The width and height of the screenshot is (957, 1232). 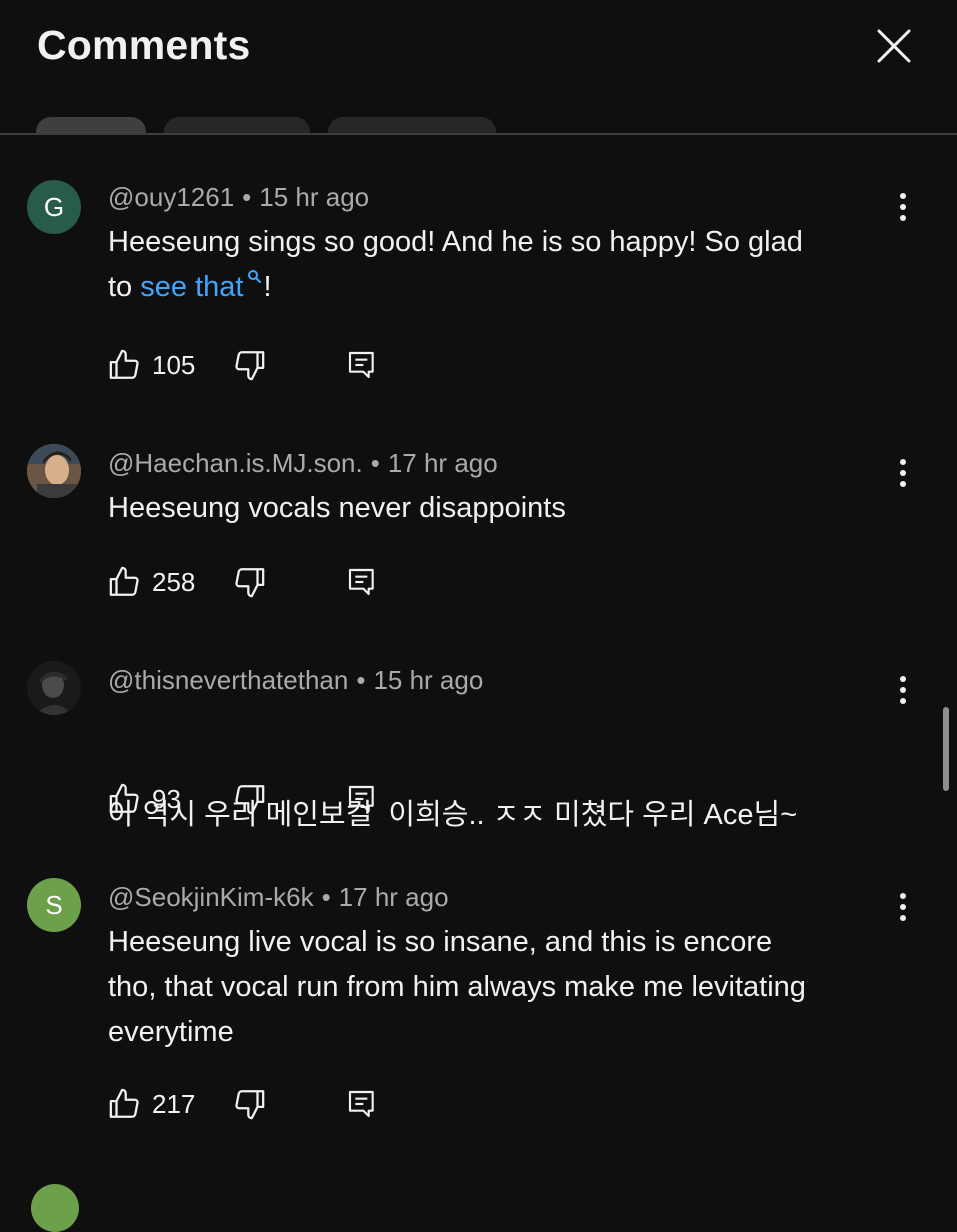 I want to click on comment-author: @SeokjinKim-k6k, so click(x=211, y=897).